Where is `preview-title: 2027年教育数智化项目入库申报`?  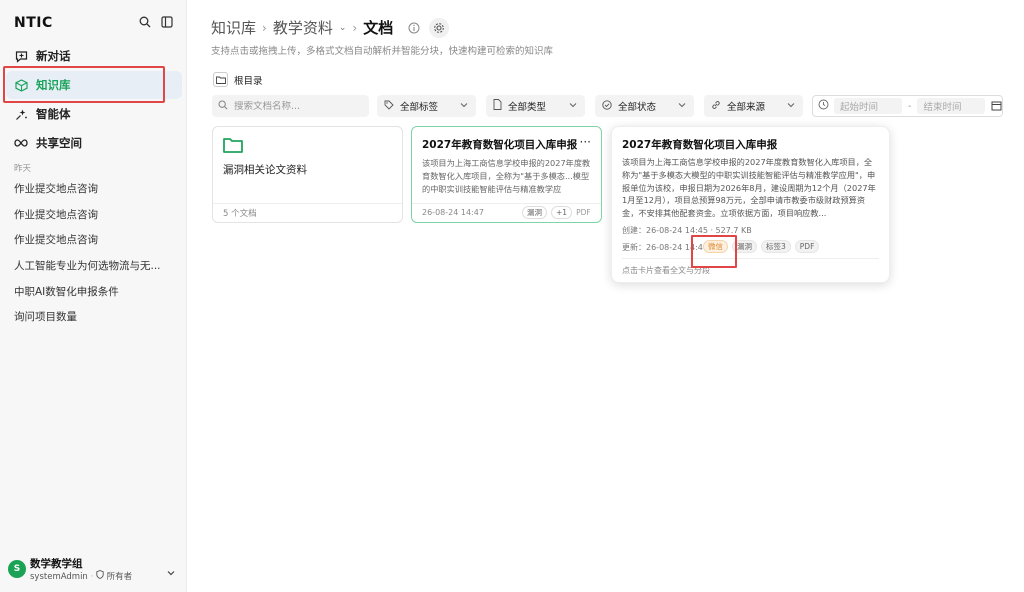
preview-title: 2027年教育数智化项目入库申报 is located at coordinates (700, 145).